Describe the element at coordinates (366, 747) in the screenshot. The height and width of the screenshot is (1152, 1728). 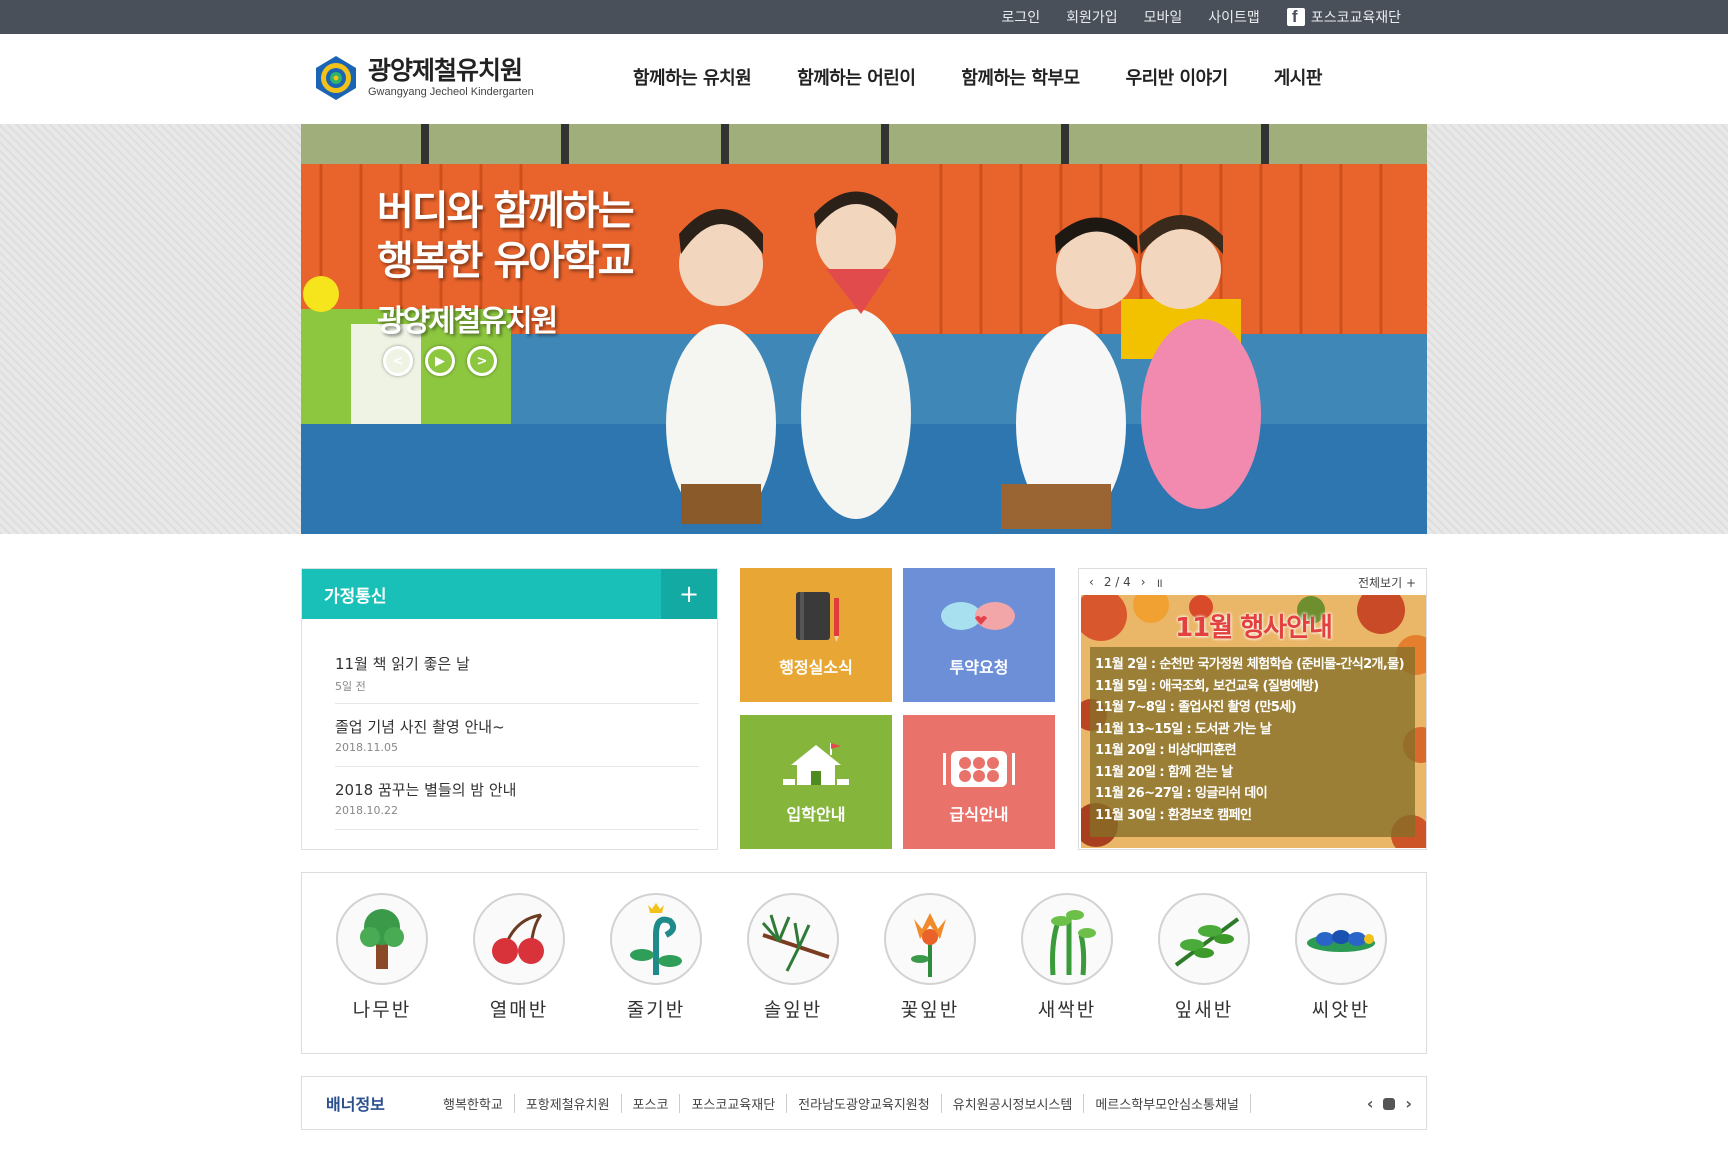
I see `notice-item-date: 2018.11.05` at that location.